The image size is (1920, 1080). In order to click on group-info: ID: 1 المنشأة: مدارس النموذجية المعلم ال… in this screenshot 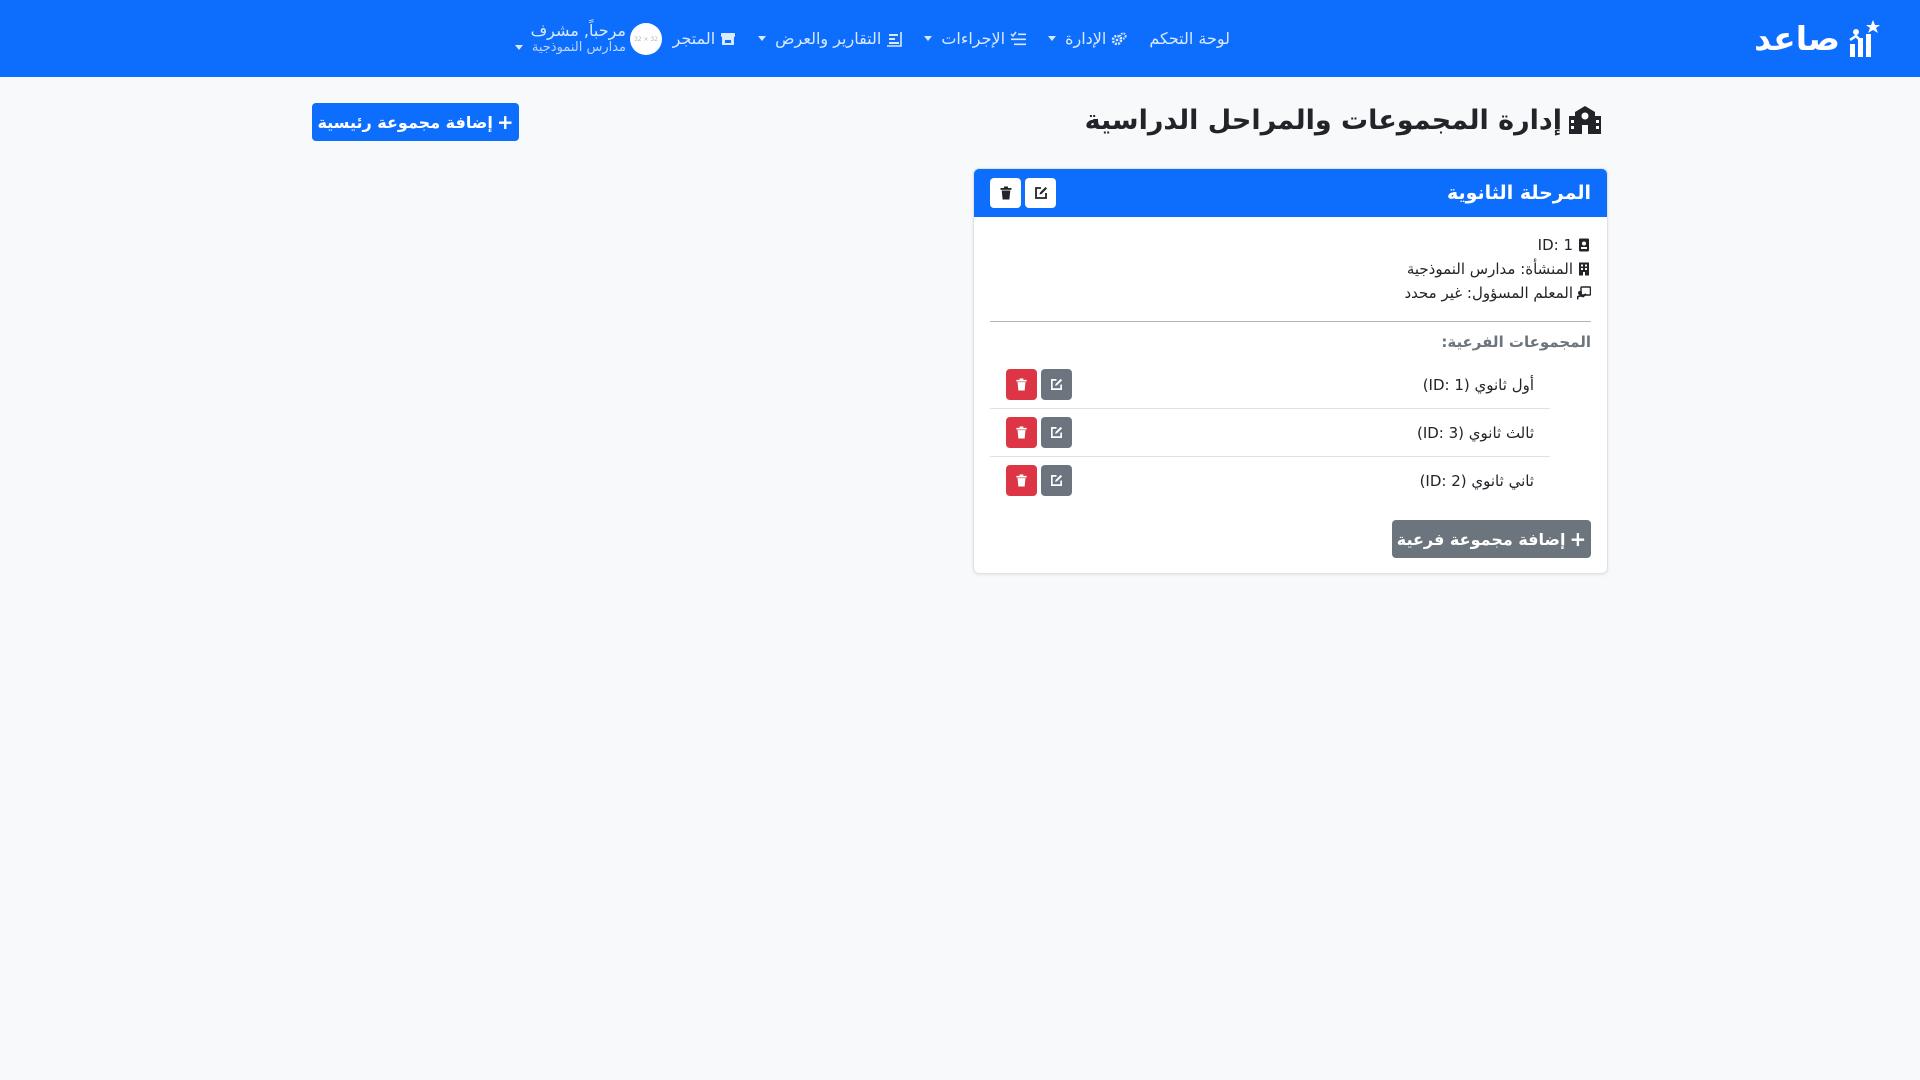, I will do `click(1497, 269)`.